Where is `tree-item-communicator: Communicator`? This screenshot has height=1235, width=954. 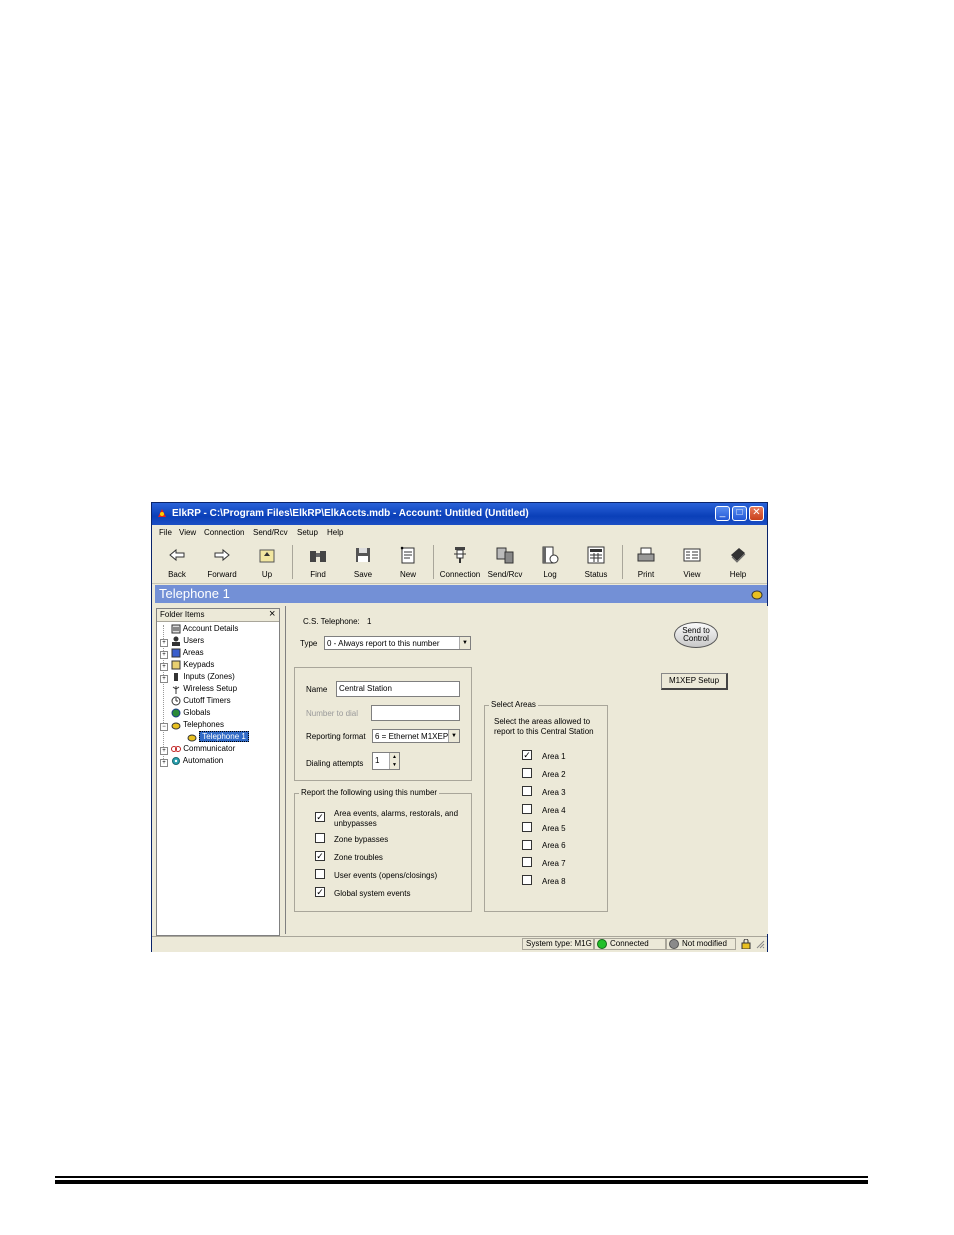 tree-item-communicator: Communicator is located at coordinates (203, 749).